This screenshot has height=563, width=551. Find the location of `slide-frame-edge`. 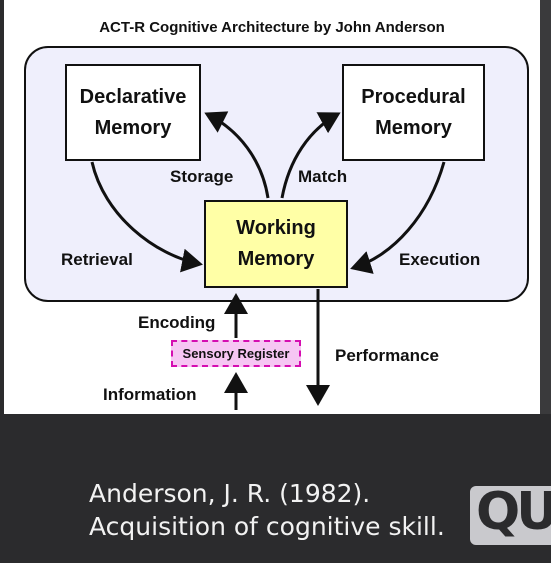

slide-frame-edge is located at coordinates (545, 207).